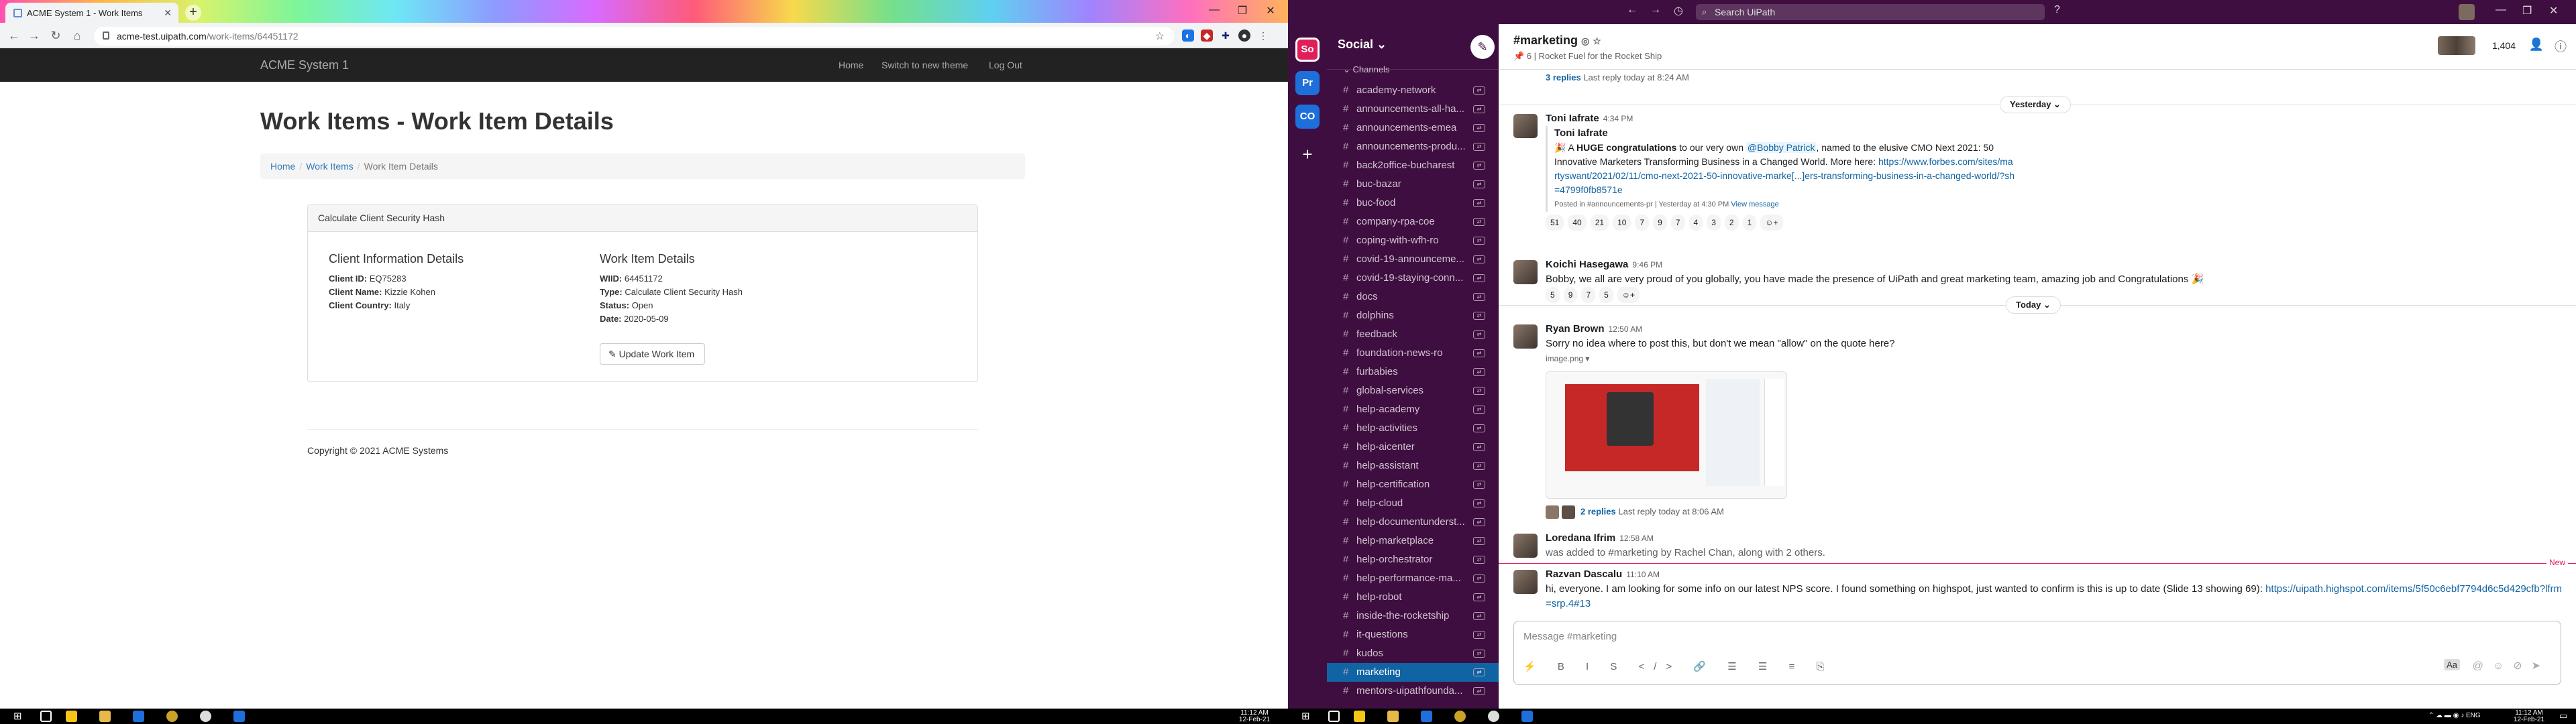 Image resolution: width=2576 pixels, height=724 pixels. I want to click on start-icon: ⊞, so click(19, 717).